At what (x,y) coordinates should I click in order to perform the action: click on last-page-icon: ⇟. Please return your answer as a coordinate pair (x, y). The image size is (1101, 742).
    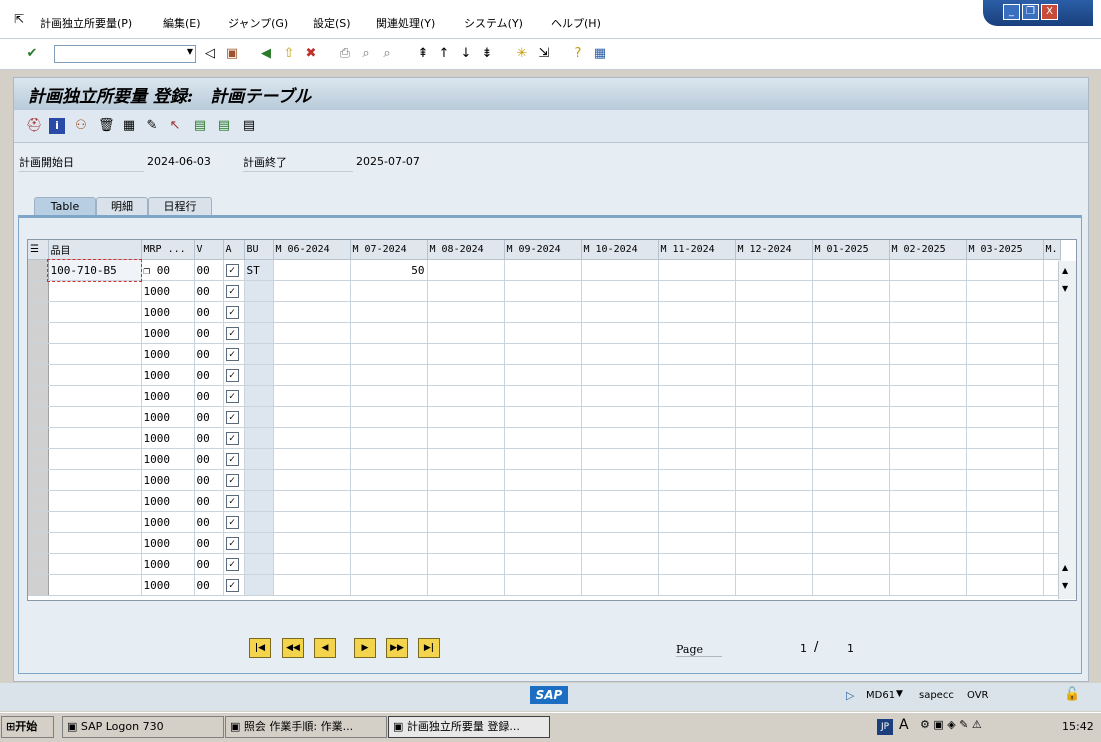
    Looking at the image, I should click on (487, 54).